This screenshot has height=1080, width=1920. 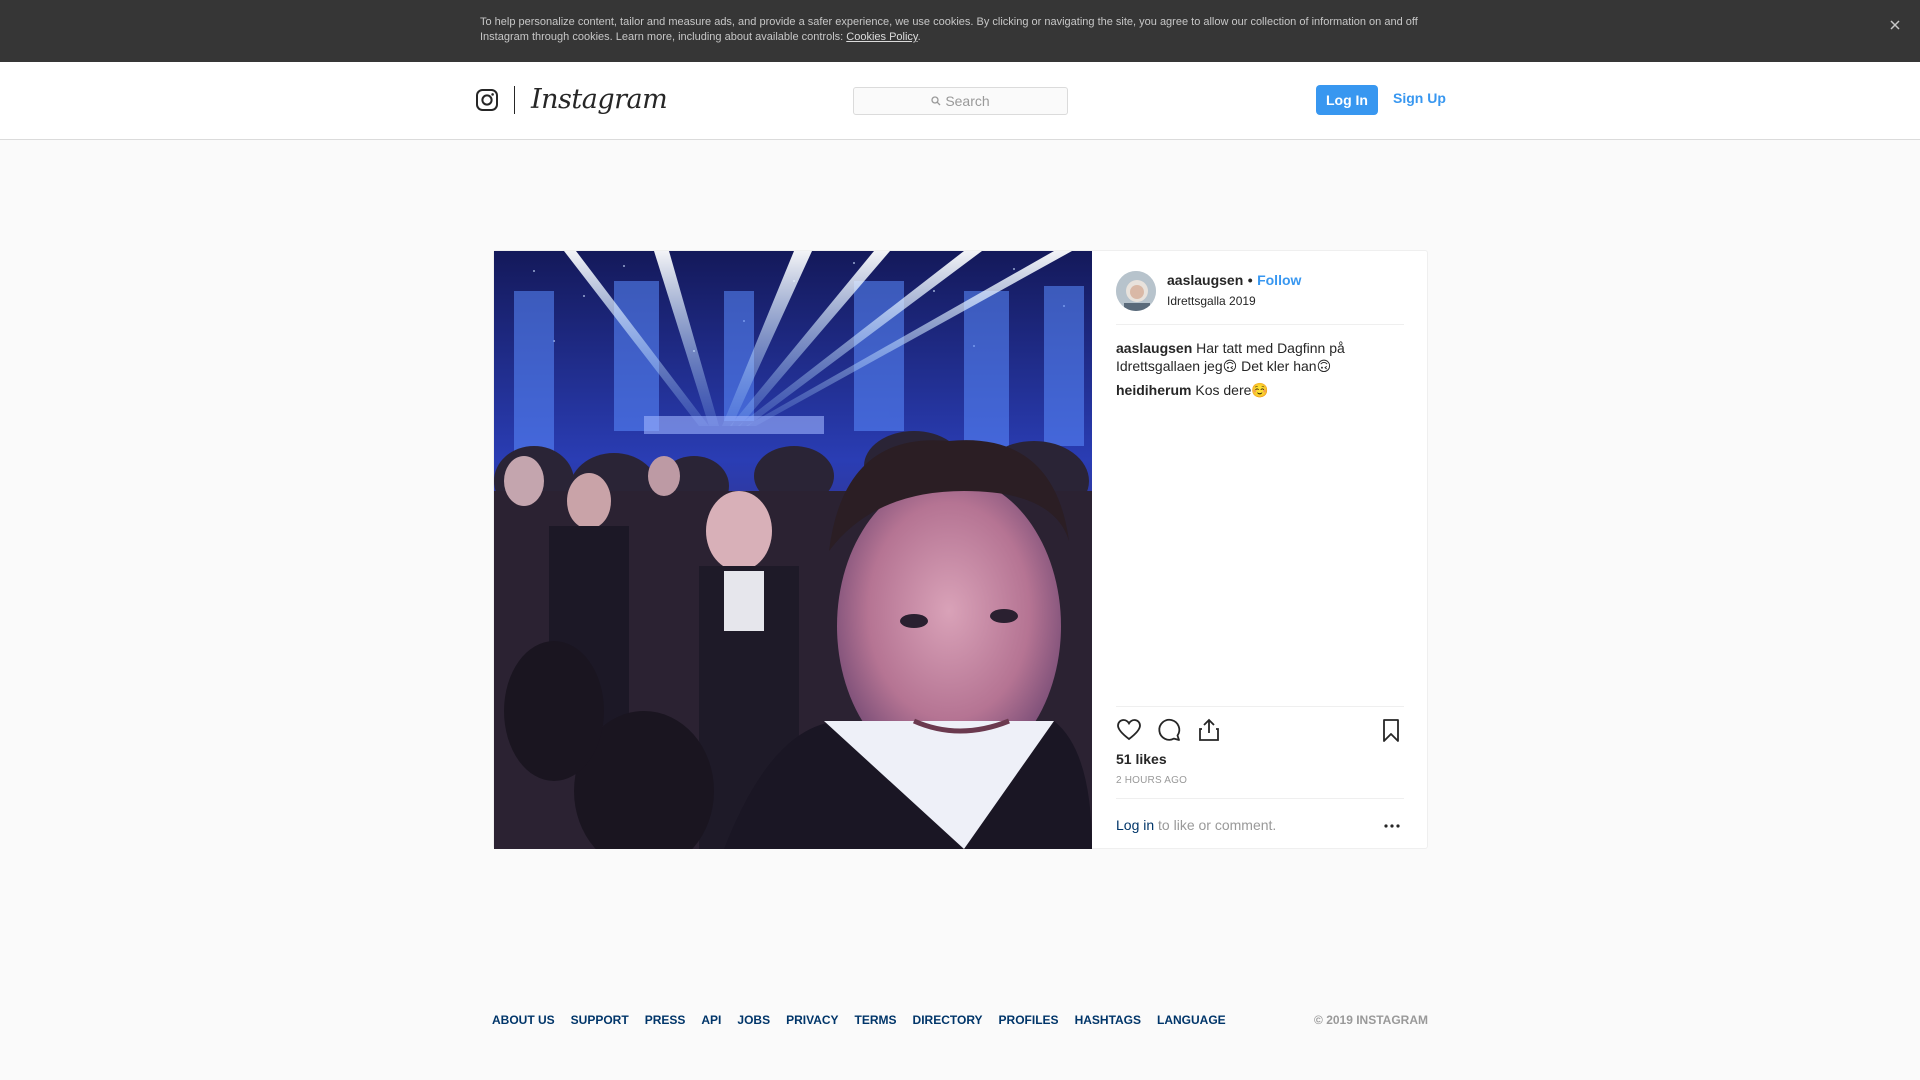 What do you see at coordinates (1205, 280) in the screenshot?
I see `post-author: aaslaugsen` at bounding box center [1205, 280].